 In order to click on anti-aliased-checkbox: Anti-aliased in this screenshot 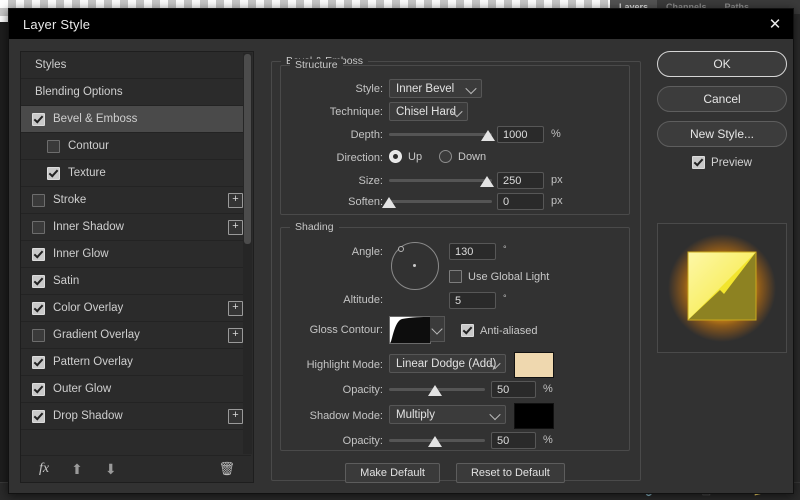, I will do `click(499, 330)`.